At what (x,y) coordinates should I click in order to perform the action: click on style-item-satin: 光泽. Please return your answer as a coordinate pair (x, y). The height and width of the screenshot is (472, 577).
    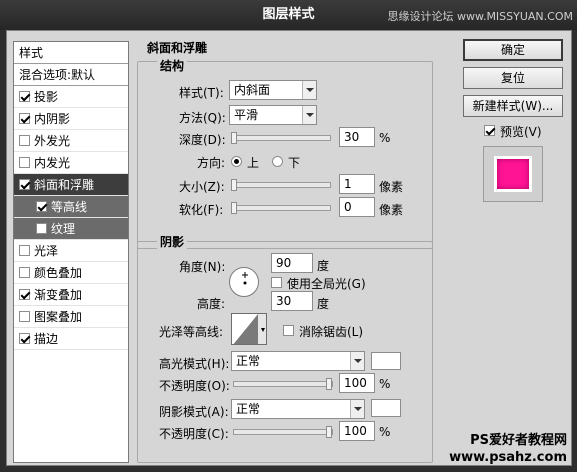
    Looking at the image, I should click on (71, 251).